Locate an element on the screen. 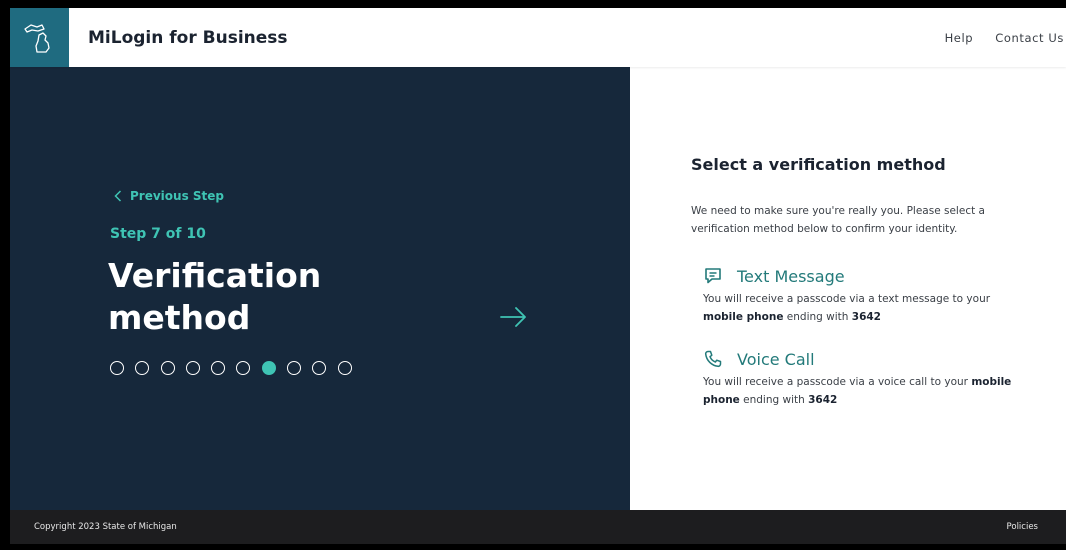 Image resolution: width=1066 pixels, height=550 pixels. michigan-map-icon is located at coordinates (36, 38).